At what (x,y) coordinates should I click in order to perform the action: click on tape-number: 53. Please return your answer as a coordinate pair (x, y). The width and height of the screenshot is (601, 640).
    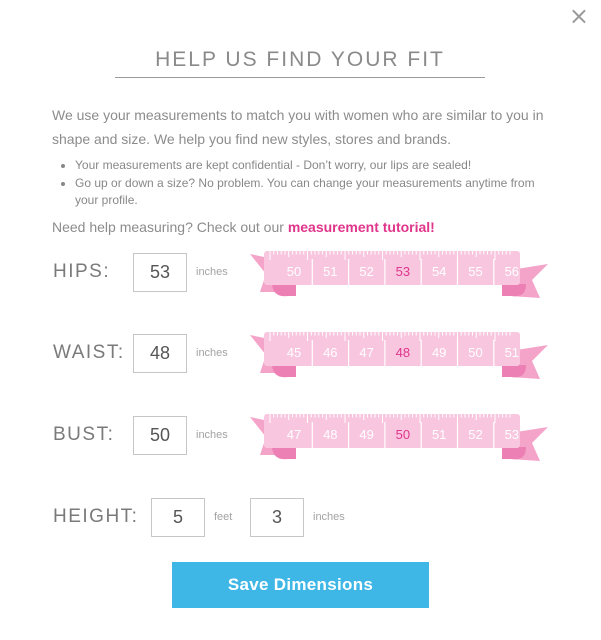
    Looking at the image, I should click on (512, 434).